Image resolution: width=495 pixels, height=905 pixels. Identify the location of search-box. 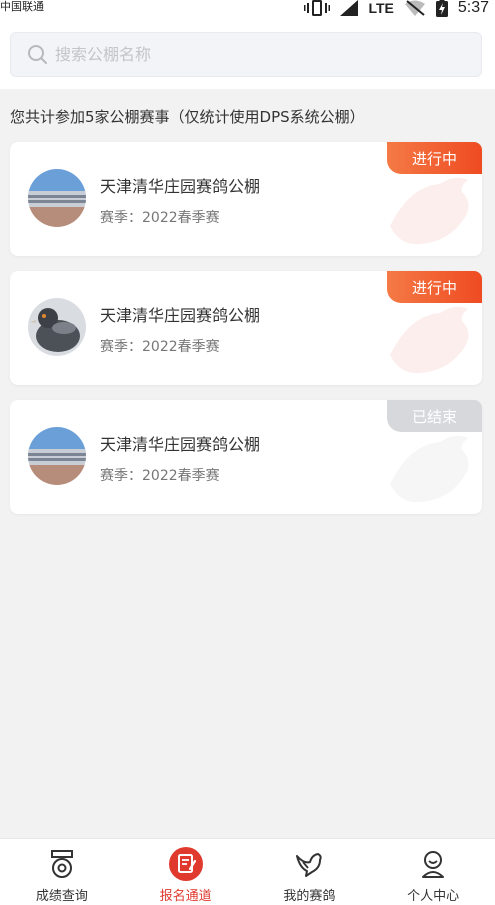
(246, 54).